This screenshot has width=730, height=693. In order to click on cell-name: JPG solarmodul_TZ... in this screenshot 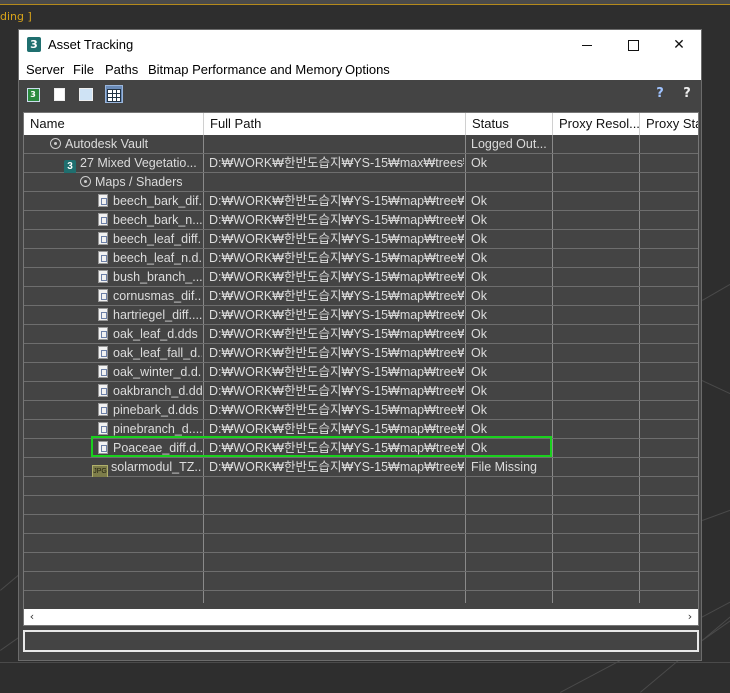, I will do `click(147, 467)`.